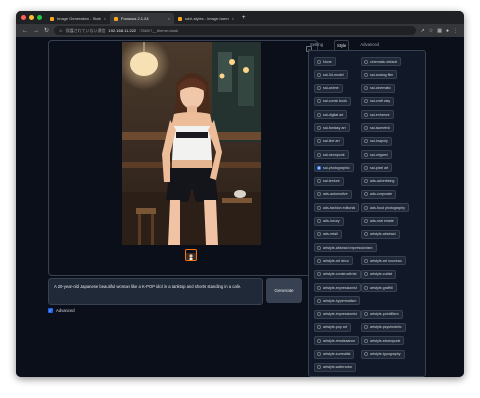 The height and width of the screenshot is (398, 480). I want to click on style-option: artstyle-art deco, so click(333, 261).